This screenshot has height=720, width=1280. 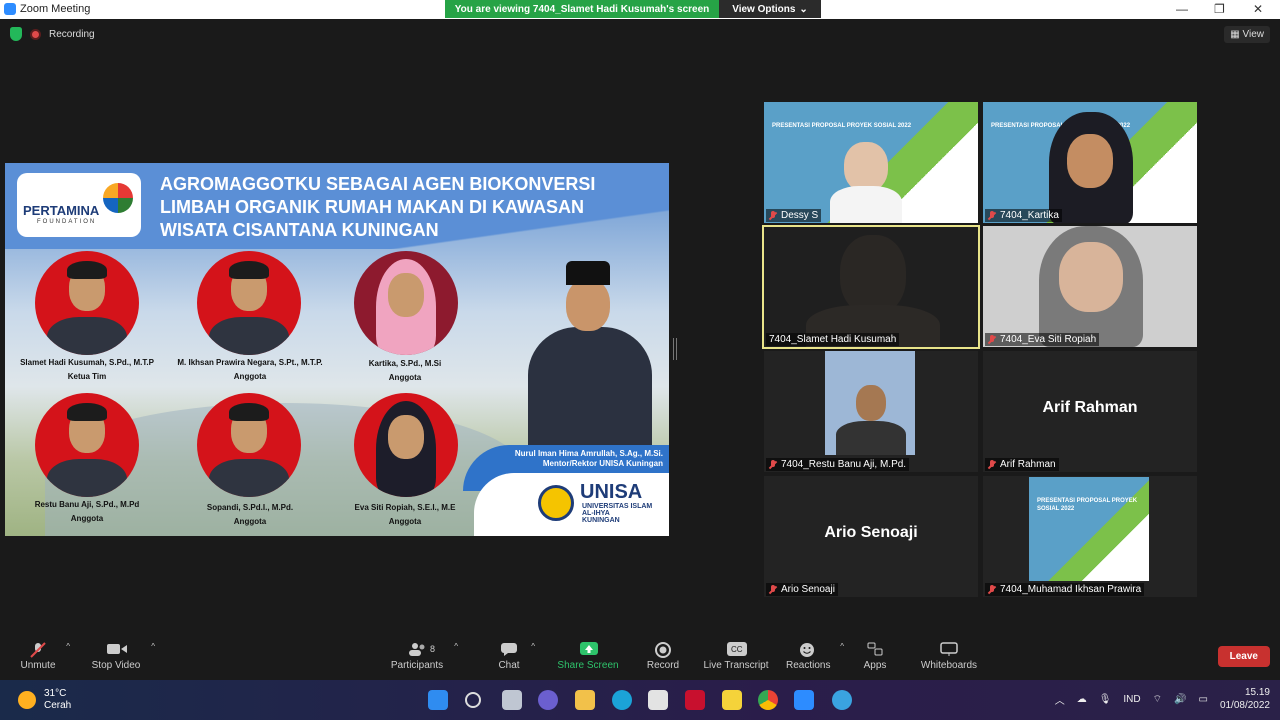 What do you see at coordinates (803, 9) in the screenshot?
I see `chevron-down-icon: ⌄` at bounding box center [803, 9].